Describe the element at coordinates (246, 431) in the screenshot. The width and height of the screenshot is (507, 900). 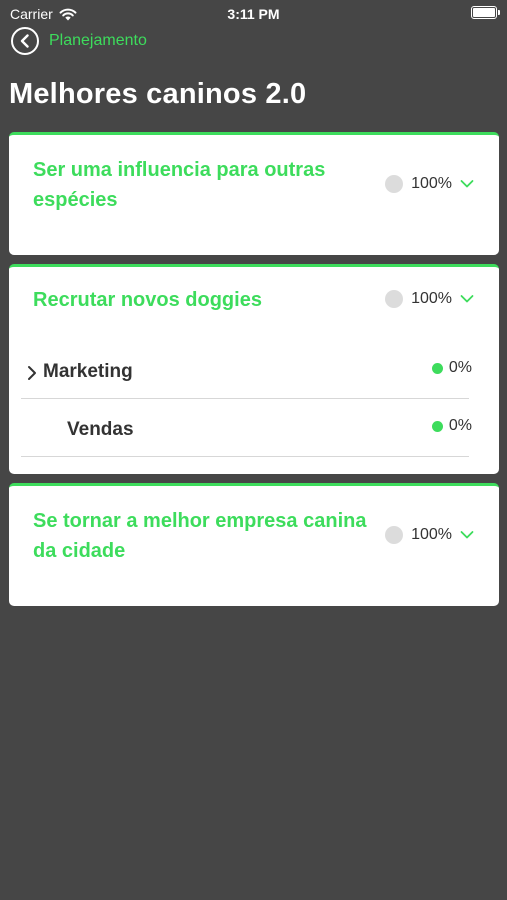
I see `subgoal-row-vendas: Vendas 0%` at that location.